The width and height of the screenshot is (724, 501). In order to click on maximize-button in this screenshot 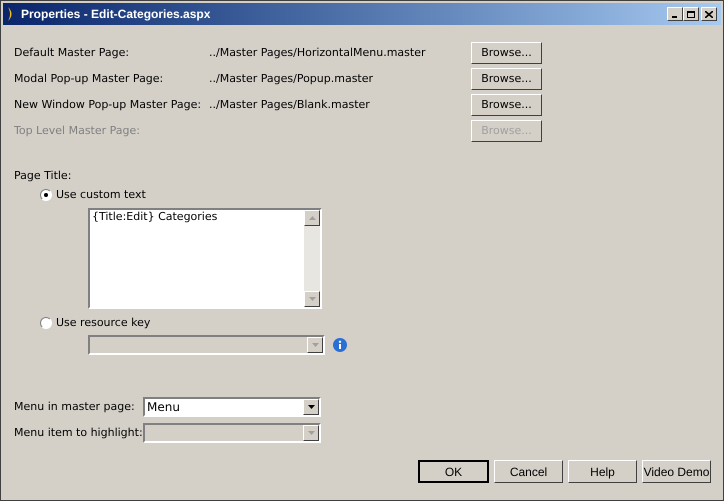, I will do `click(691, 14)`.